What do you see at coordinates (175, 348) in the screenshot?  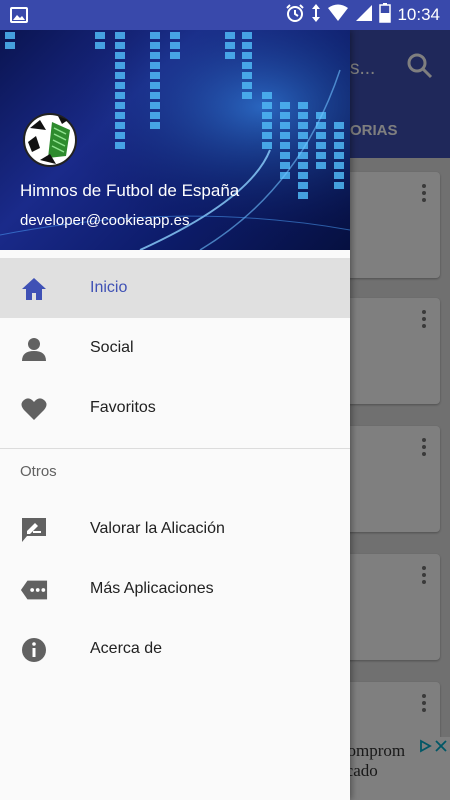 I see `menu-item-social: Social` at bounding box center [175, 348].